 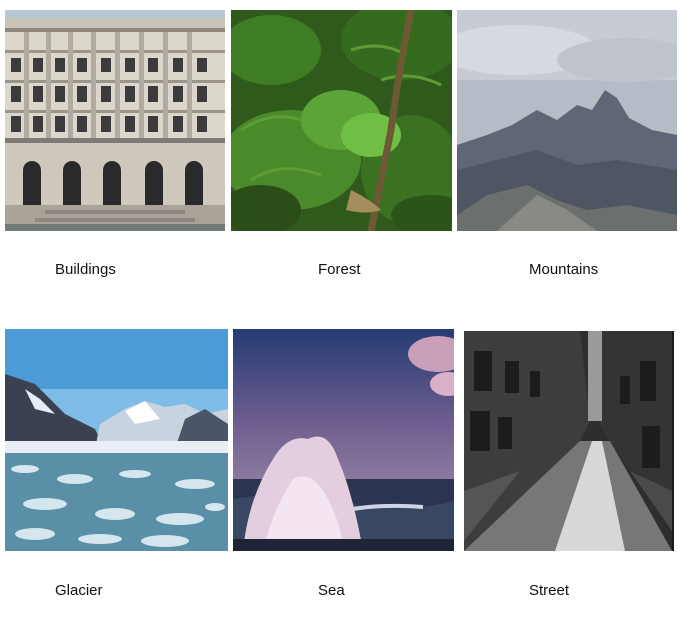 What do you see at coordinates (570, 441) in the screenshot?
I see `street-image` at bounding box center [570, 441].